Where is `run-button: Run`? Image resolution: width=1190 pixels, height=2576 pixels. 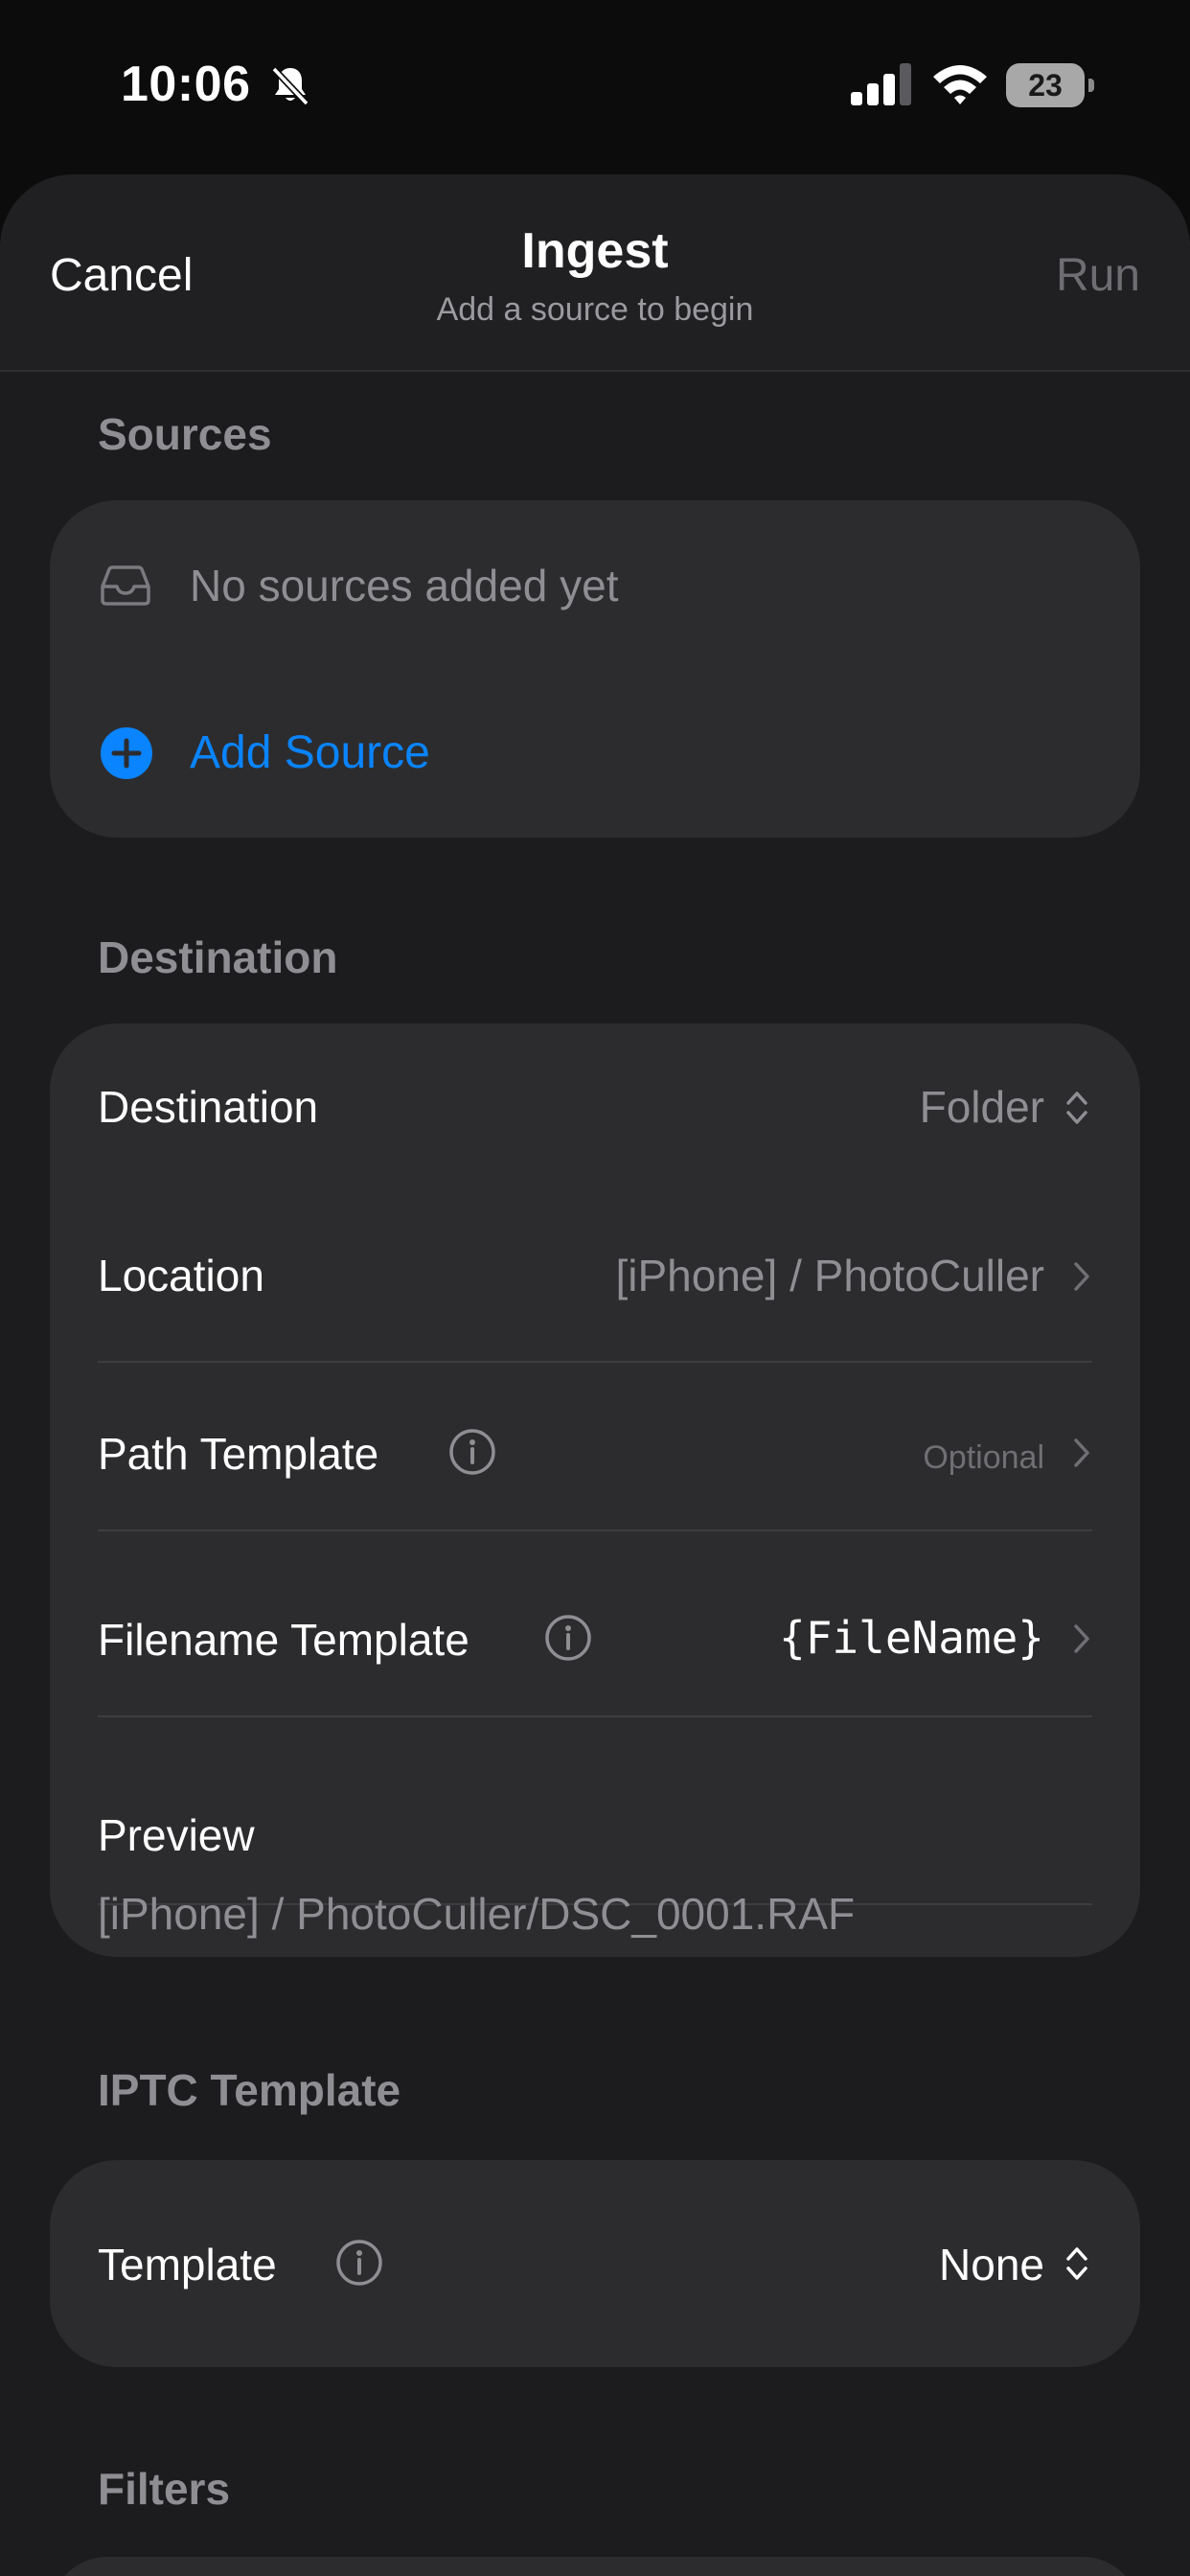
run-button: Run is located at coordinates (1098, 275).